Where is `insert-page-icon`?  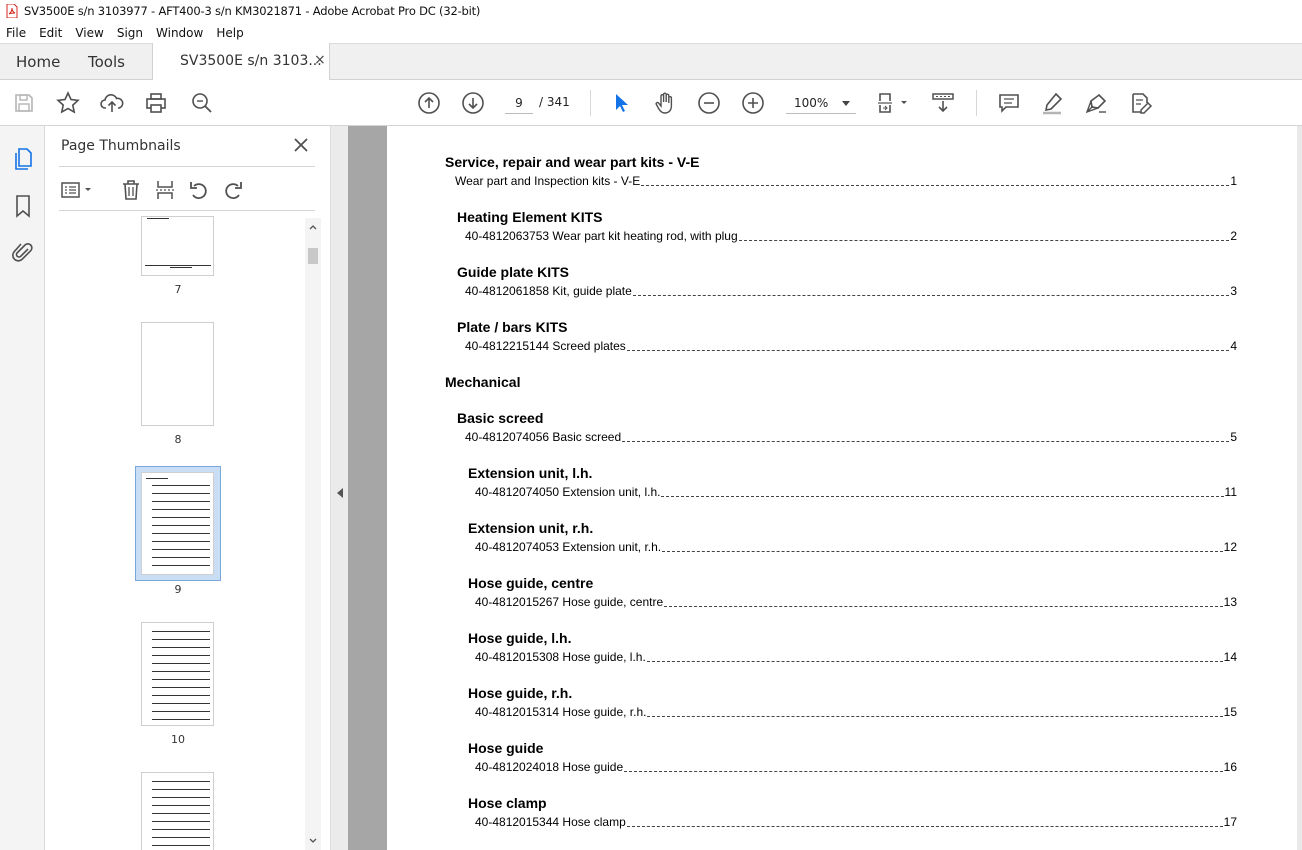 insert-page-icon is located at coordinates (165, 190).